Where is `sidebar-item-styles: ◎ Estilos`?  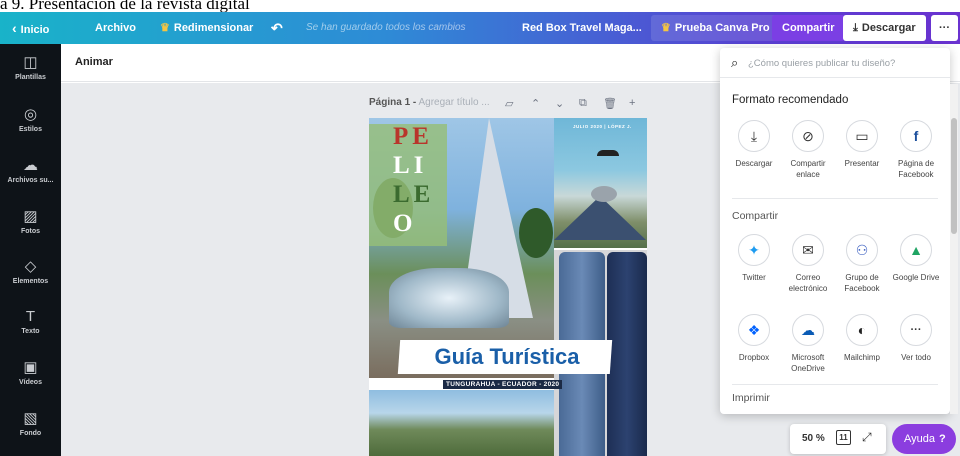 sidebar-item-styles: ◎ Estilos is located at coordinates (30, 119).